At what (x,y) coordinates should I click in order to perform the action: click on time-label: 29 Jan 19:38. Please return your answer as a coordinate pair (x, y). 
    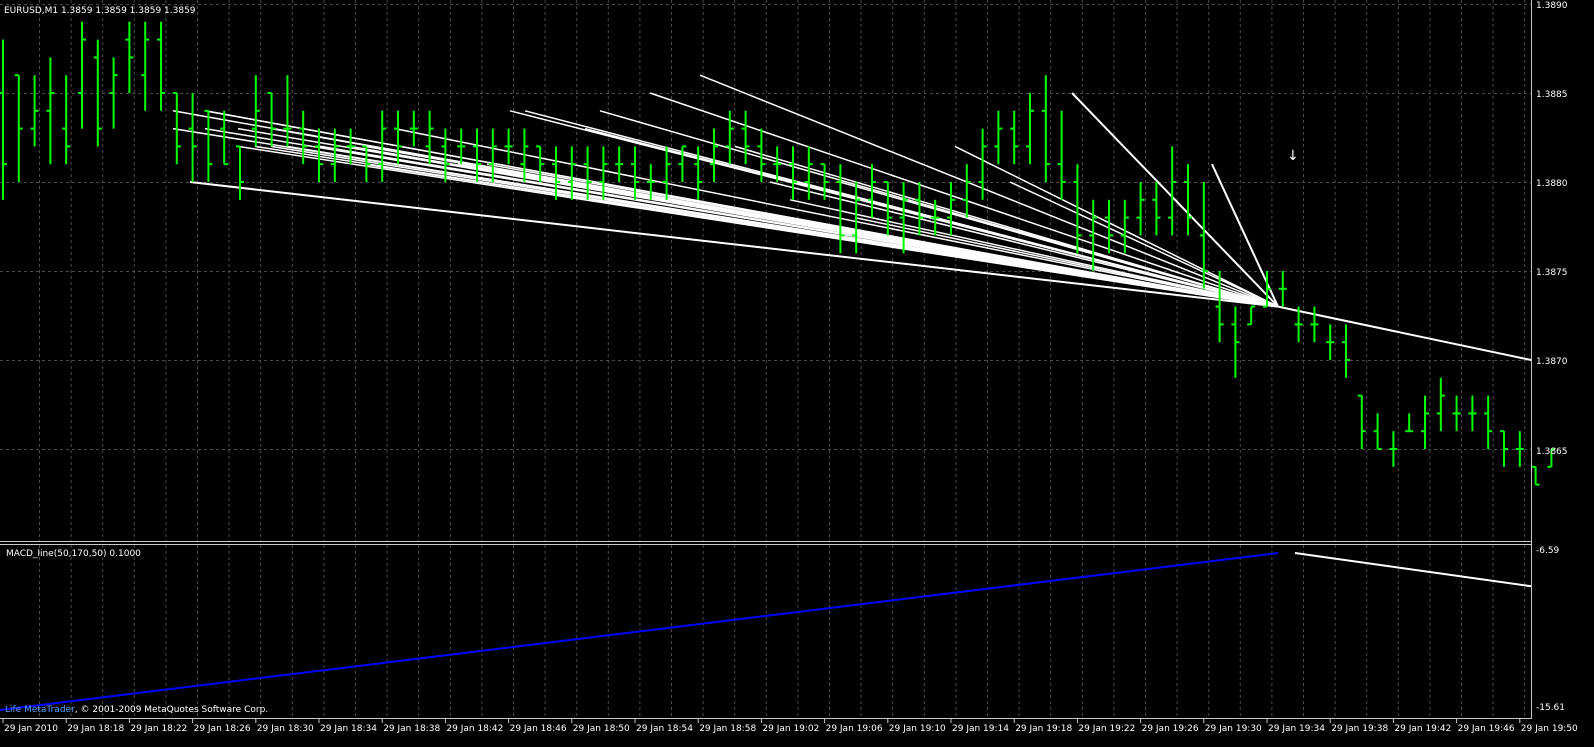
    Looking at the image, I should click on (1359, 729).